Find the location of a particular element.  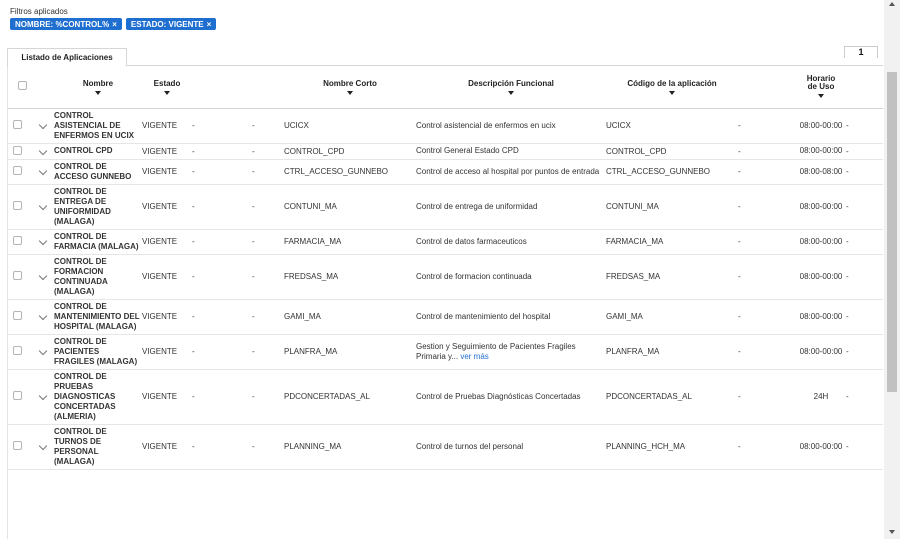

row-nombre-corto: CONTUNI_MA is located at coordinates (350, 207).